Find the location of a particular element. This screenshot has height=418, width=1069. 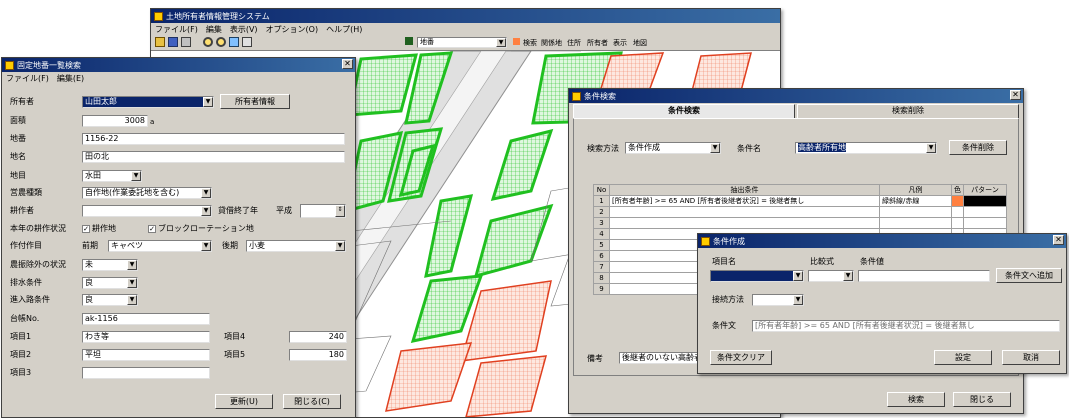

ledger-field: ak-1156 is located at coordinates (146, 319).